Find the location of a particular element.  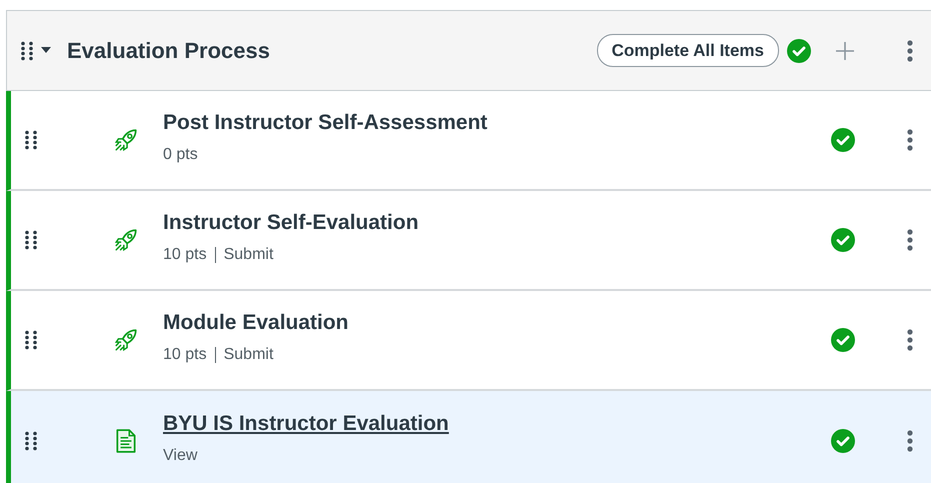

caret-icon is located at coordinates (46, 51).